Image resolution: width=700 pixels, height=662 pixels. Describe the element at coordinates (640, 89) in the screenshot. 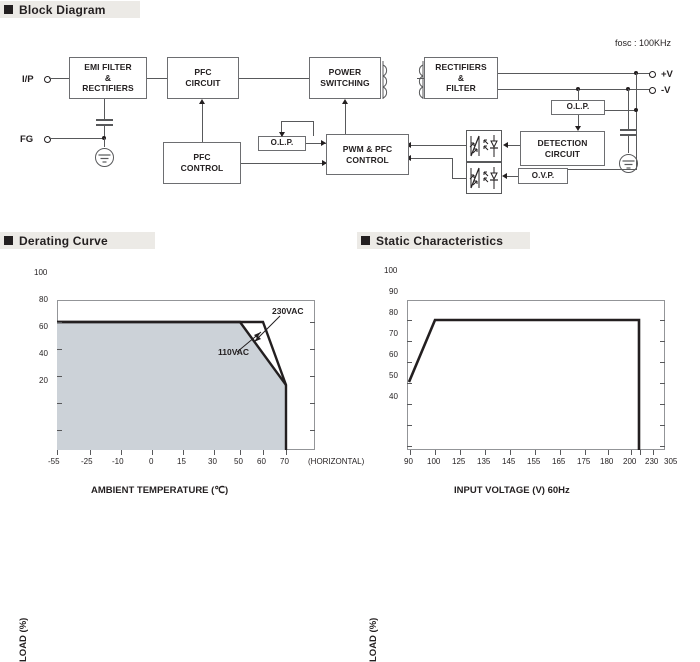

I see `wire-negative-to-terminal` at that location.